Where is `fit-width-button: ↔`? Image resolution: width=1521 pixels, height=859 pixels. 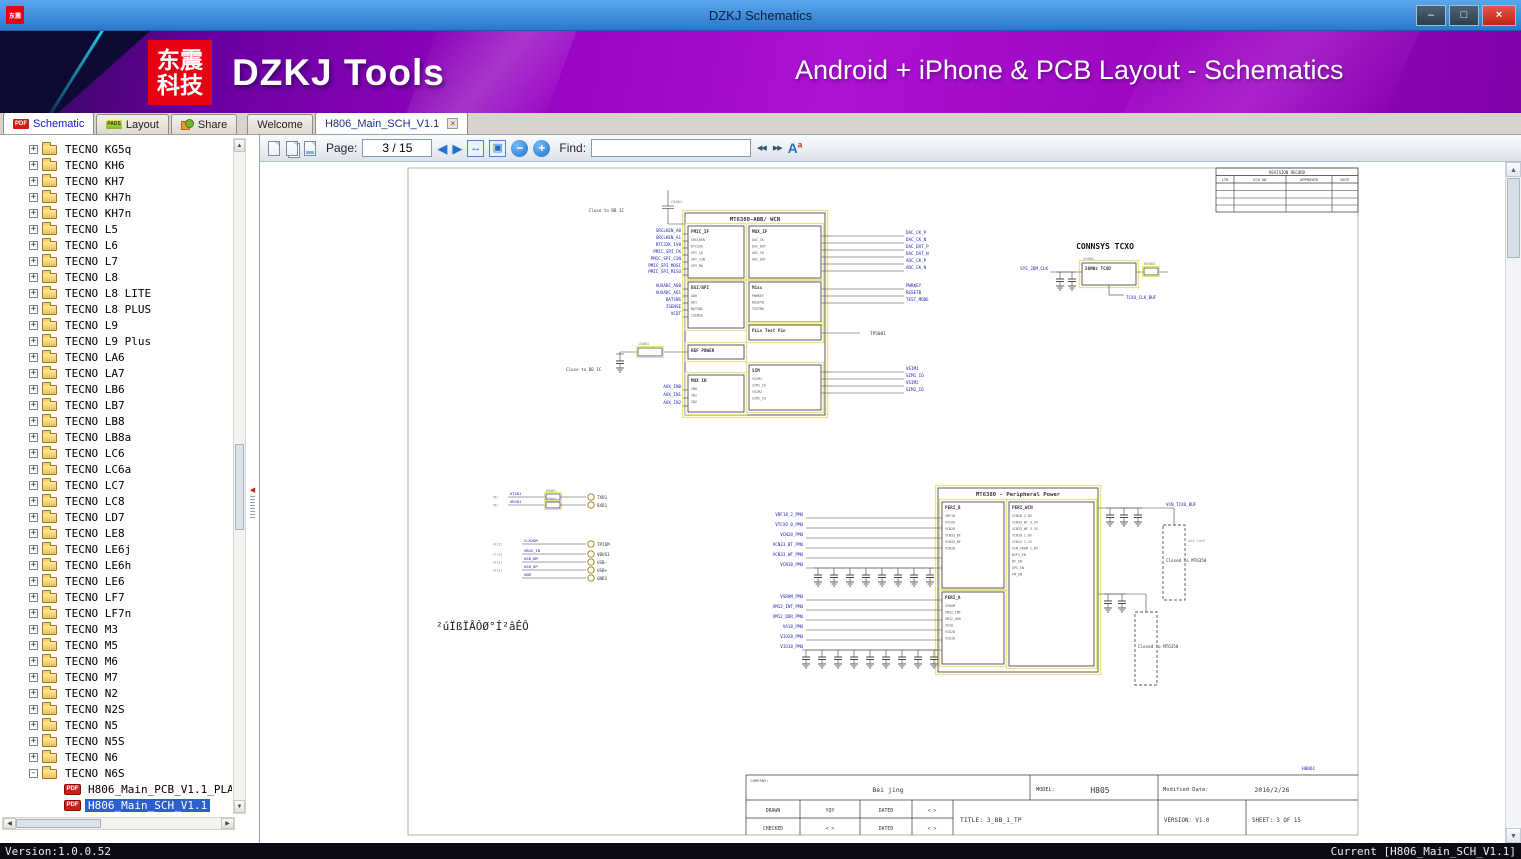
fit-width-button: ↔ is located at coordinates (476, 148).